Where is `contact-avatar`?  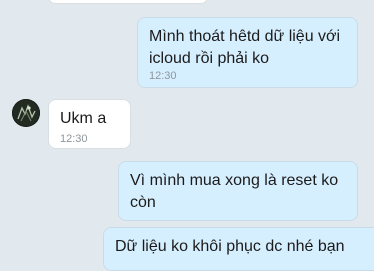
contact-avatar is located at coordinates (26, 113).